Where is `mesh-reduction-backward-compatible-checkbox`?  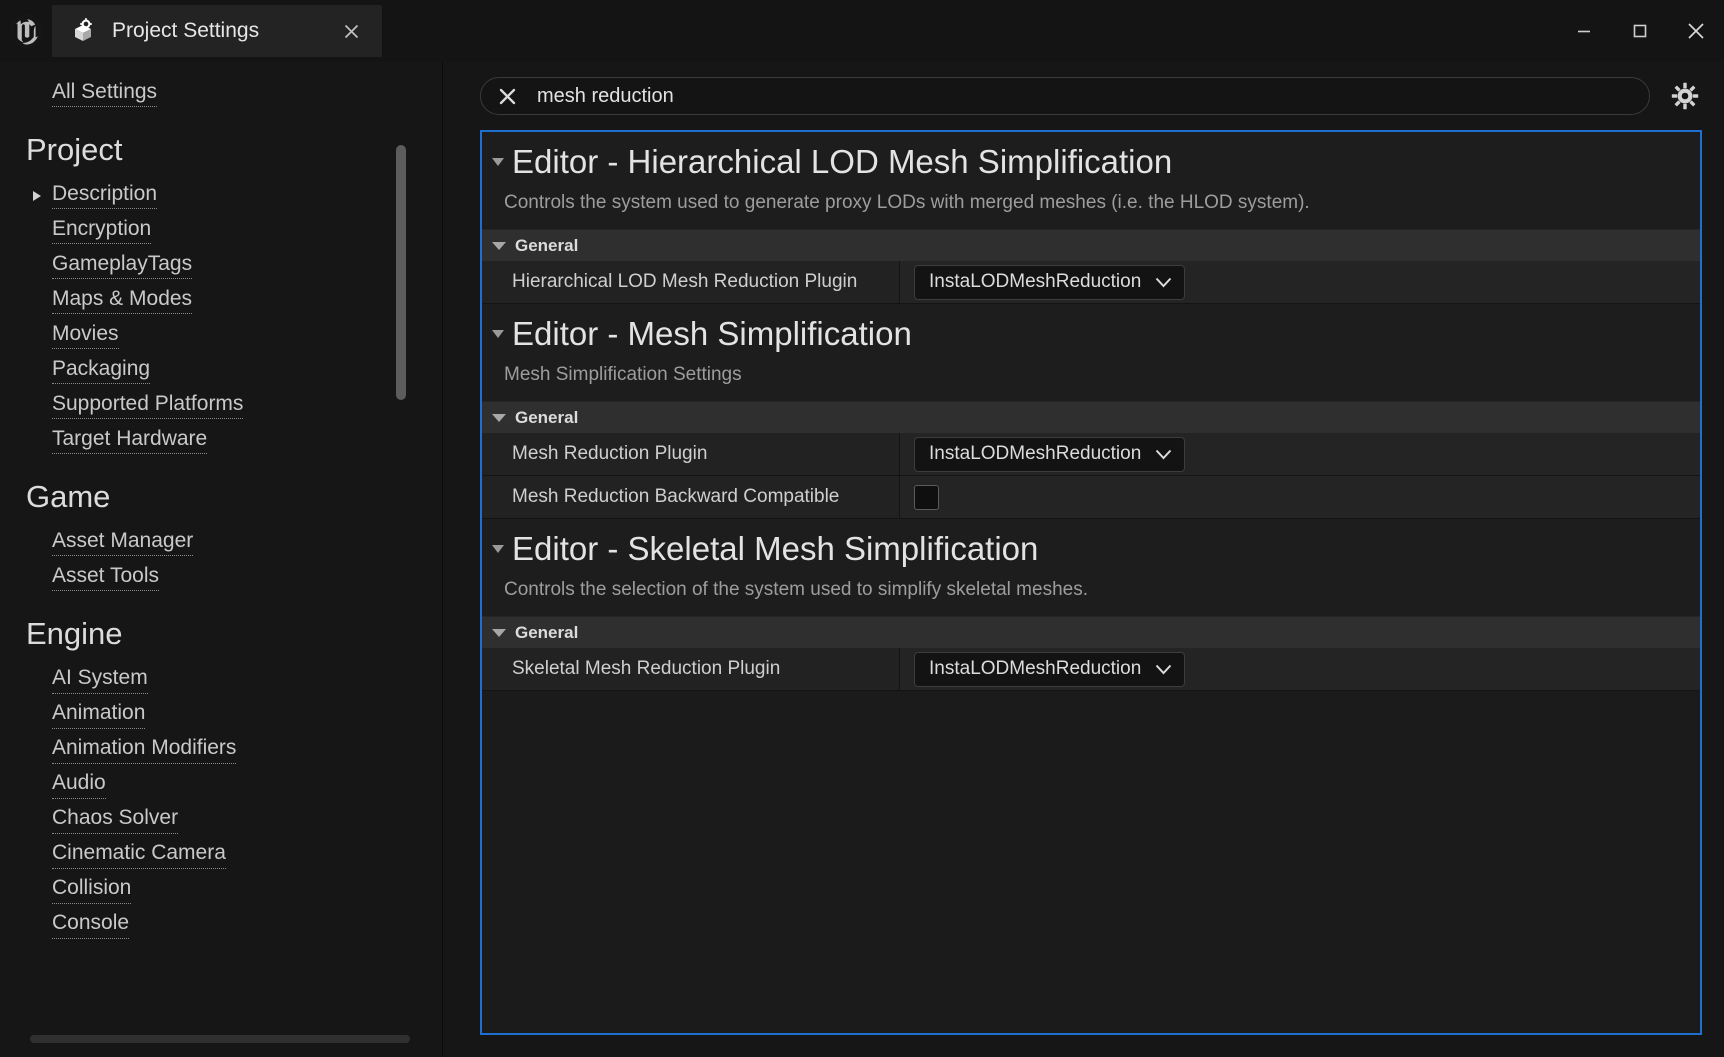
mesh-reduction-backward-compatible-checkbox is located at coordinates (926, 497).